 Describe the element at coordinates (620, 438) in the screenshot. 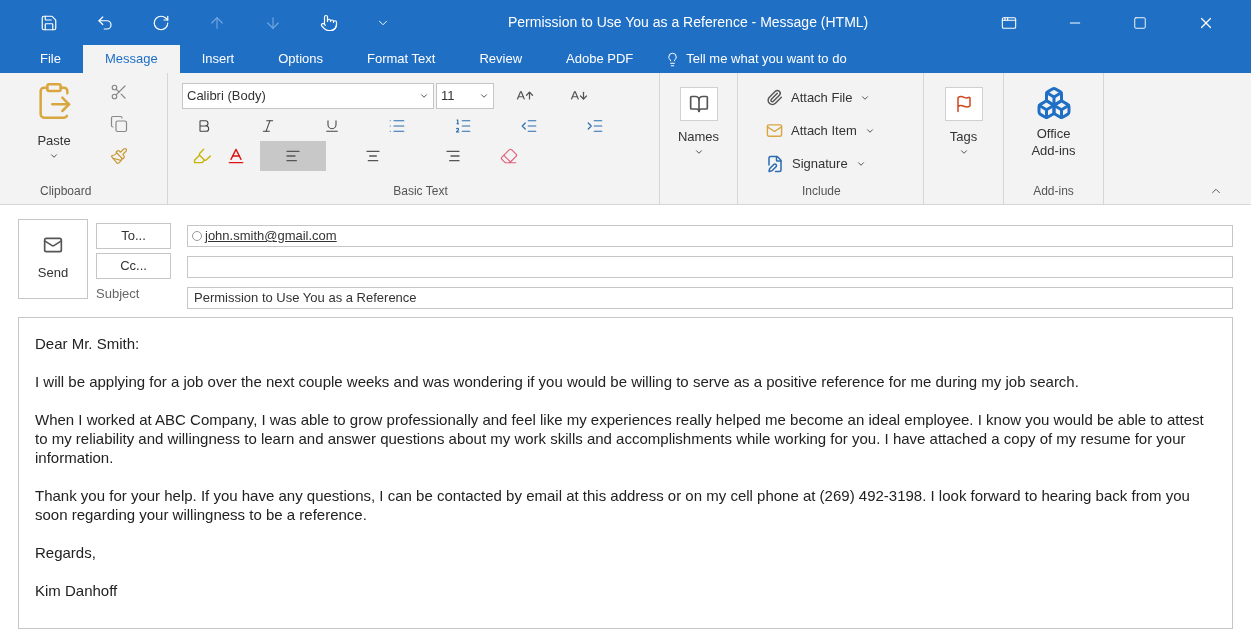

I see `body-paragraph: When I worked at ABC Company, I was able to grow professionally and feel like my experiences really helped me become an ideal employee. I know you would be able to attest to my reliability and willingness to learn and answer questions about my work skills and accomplishments while working for you. I have attached a copy of my resume for your information.` at that location.